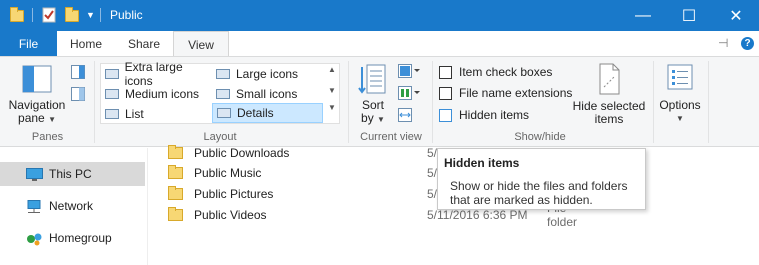 This screenshot has height=265, width=759. What do you see at coordinates (332, 90) in the screenshot?
I see `scroll-down-icon: ▼` at bounding box center [332, 90].